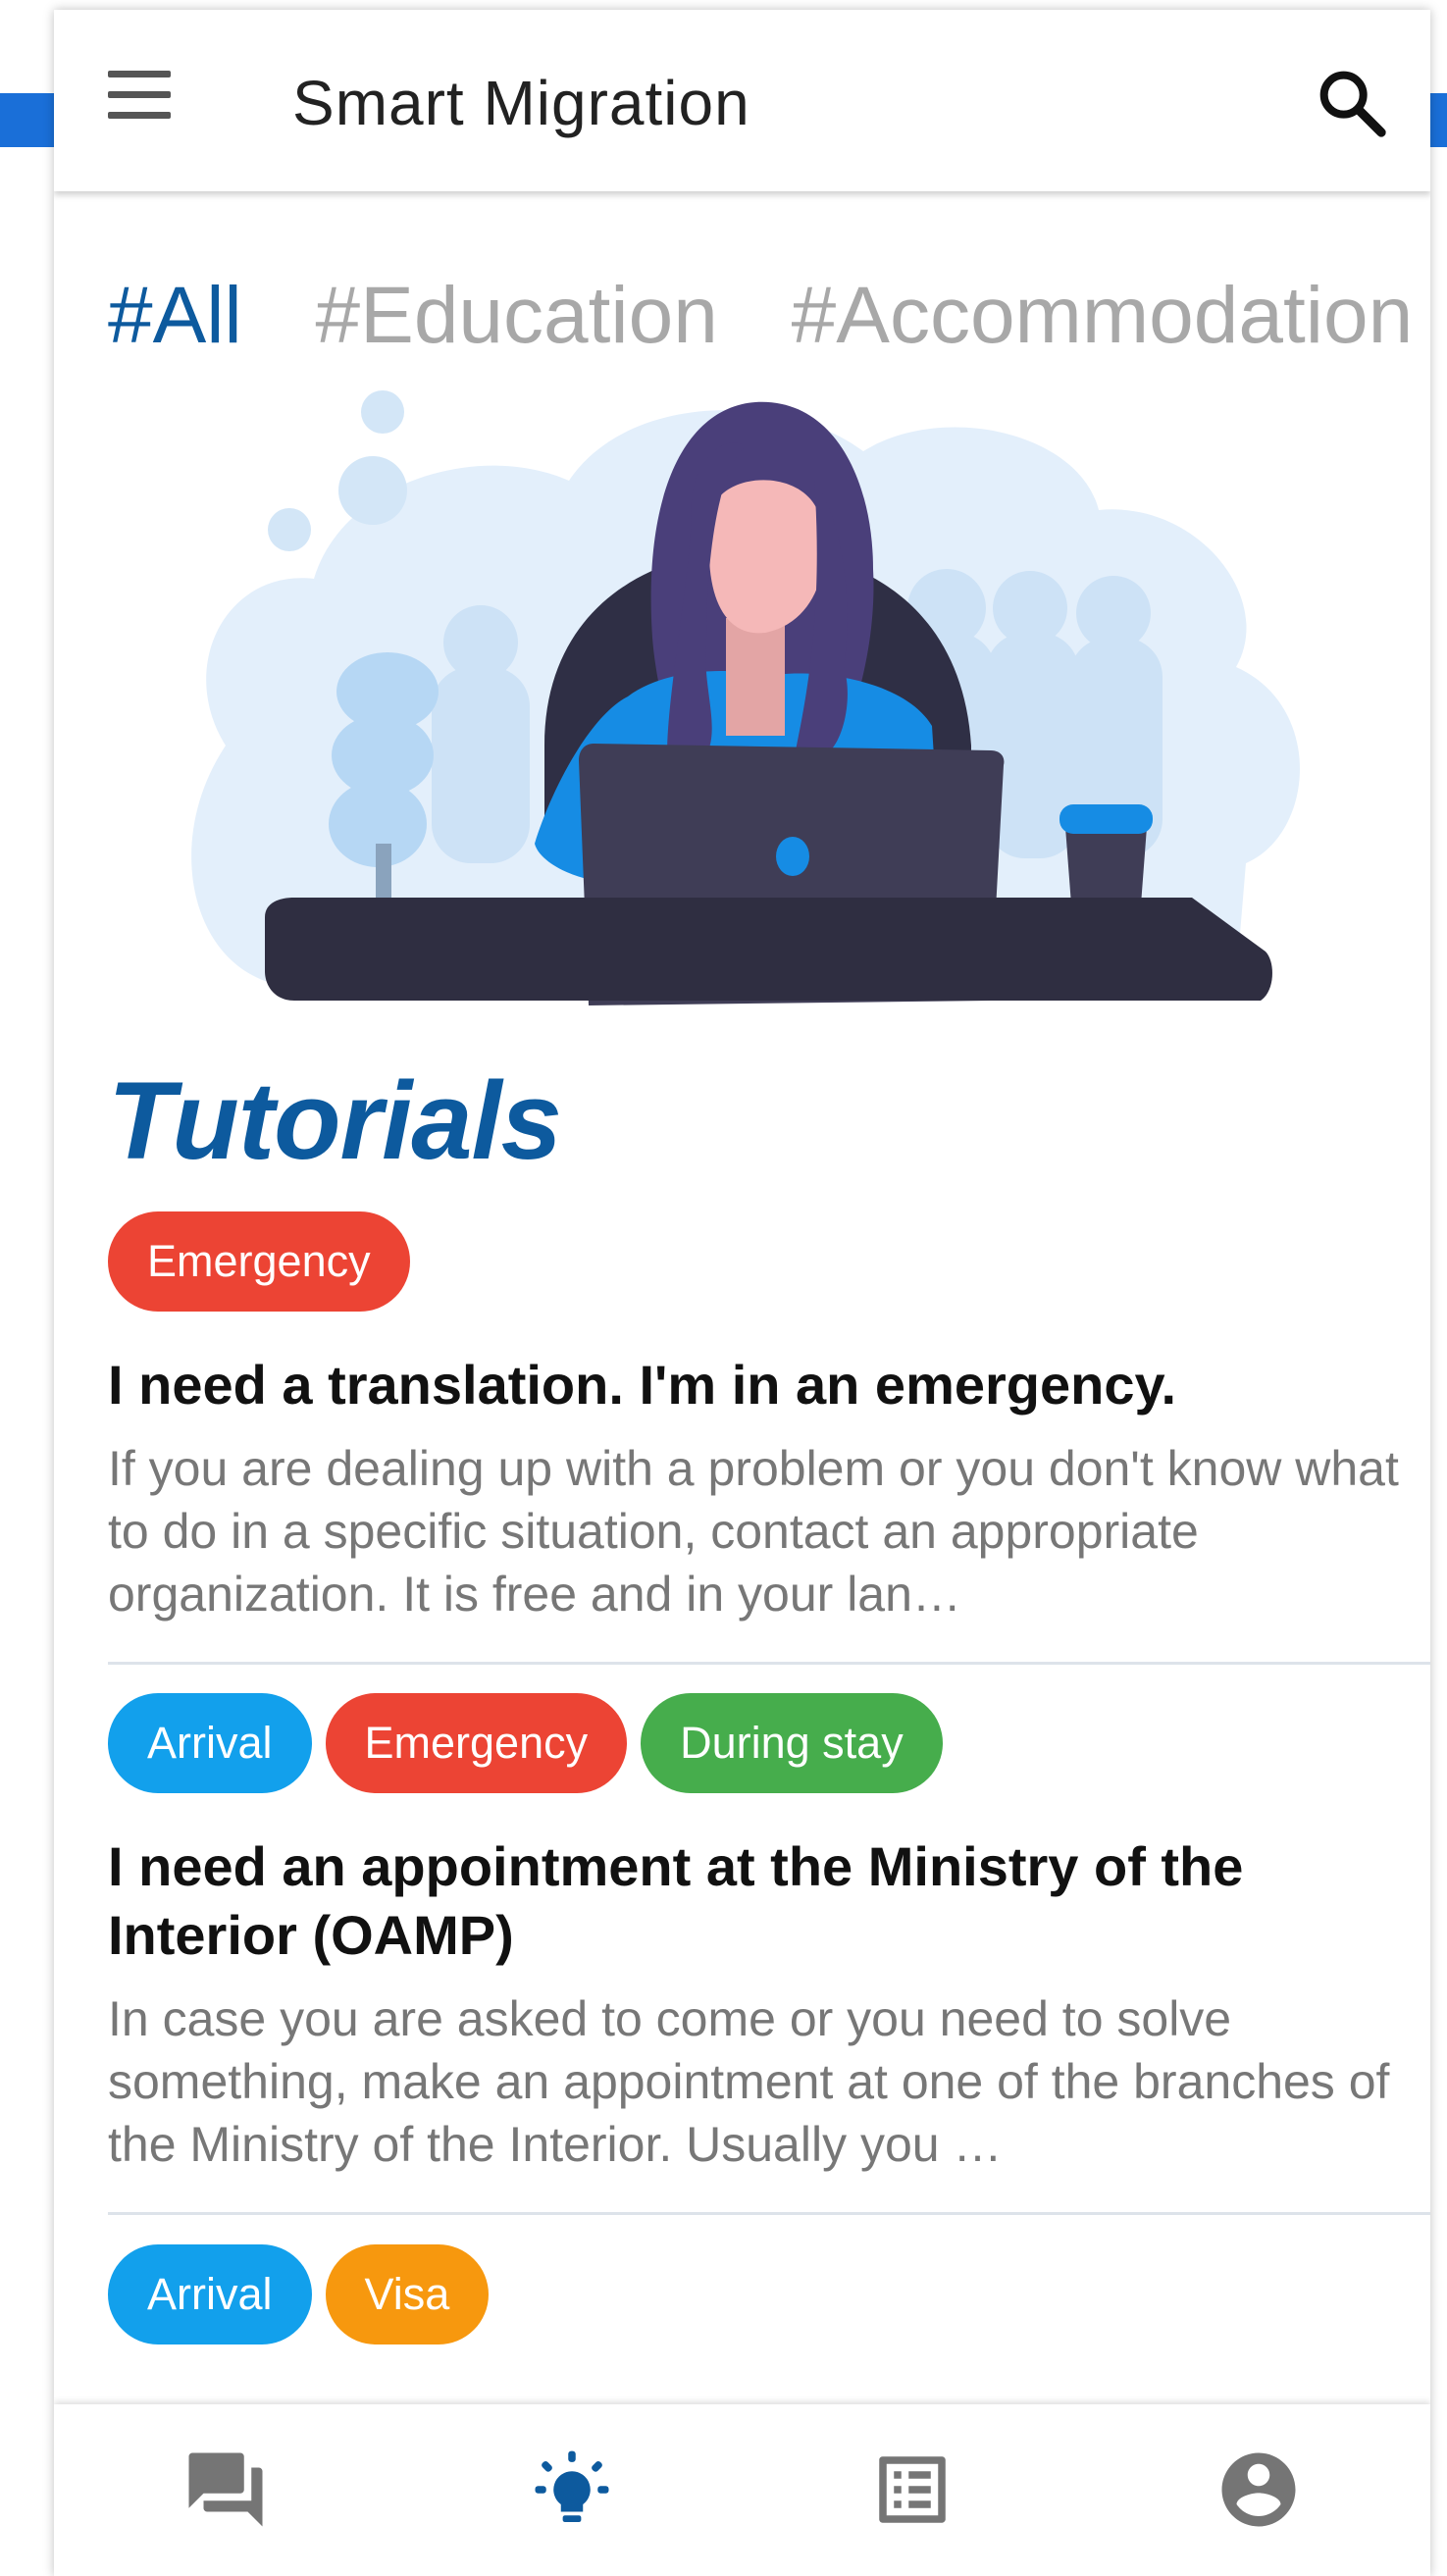 The image size is (1447, 2576). What do you see at coordinates (1103, 316) in the screenshot?
I see `tag-accommodation: #Accommodation` at bounding box center [1103, 316].